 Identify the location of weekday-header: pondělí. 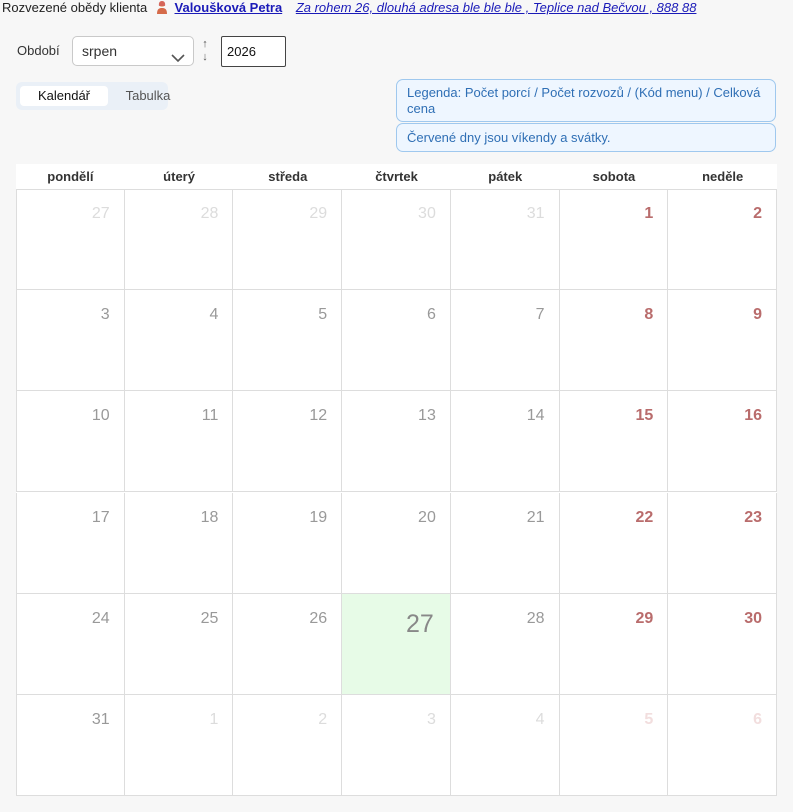
(70, 176).